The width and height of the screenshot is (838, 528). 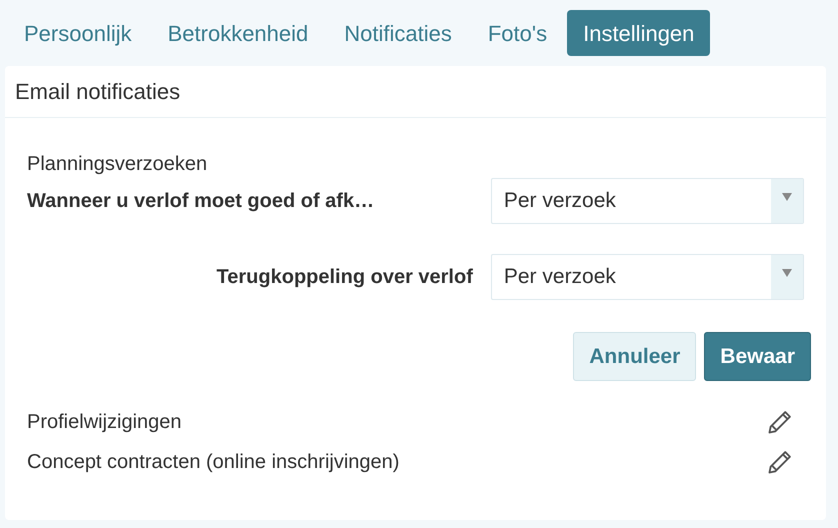 What do you see at coordinates (638, 33) in the screenshot?
I see `tab: Instellingen` at bounding box center [638, 33].